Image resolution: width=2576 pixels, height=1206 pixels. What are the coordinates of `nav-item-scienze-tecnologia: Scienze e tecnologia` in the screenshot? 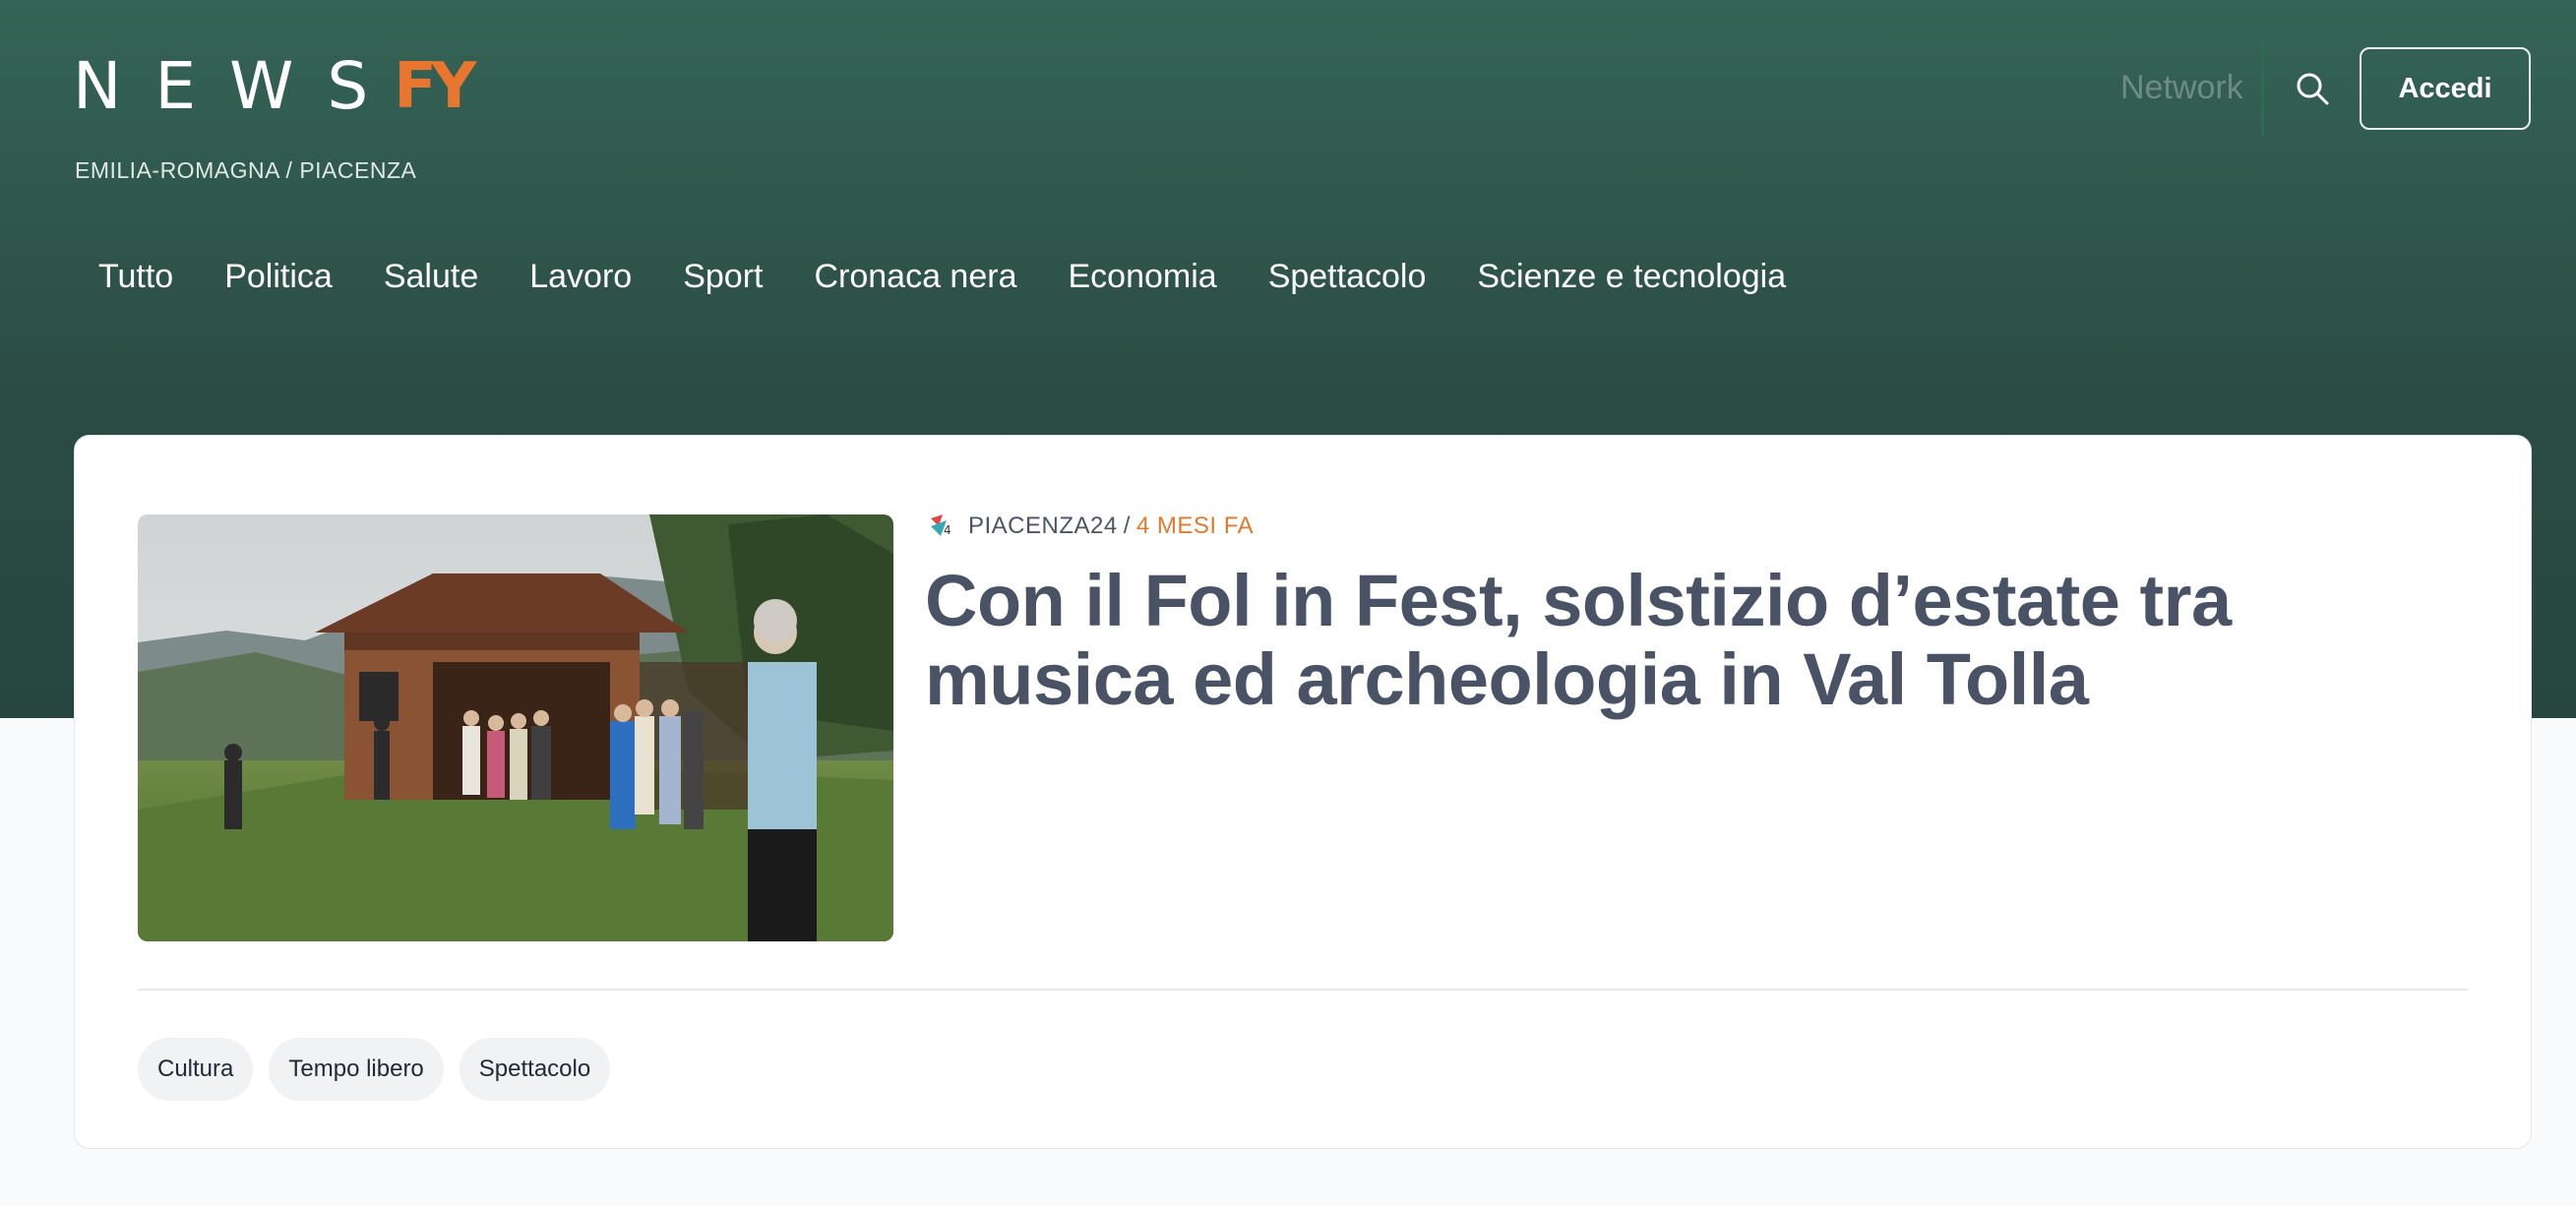 It's located at (1631, 277).